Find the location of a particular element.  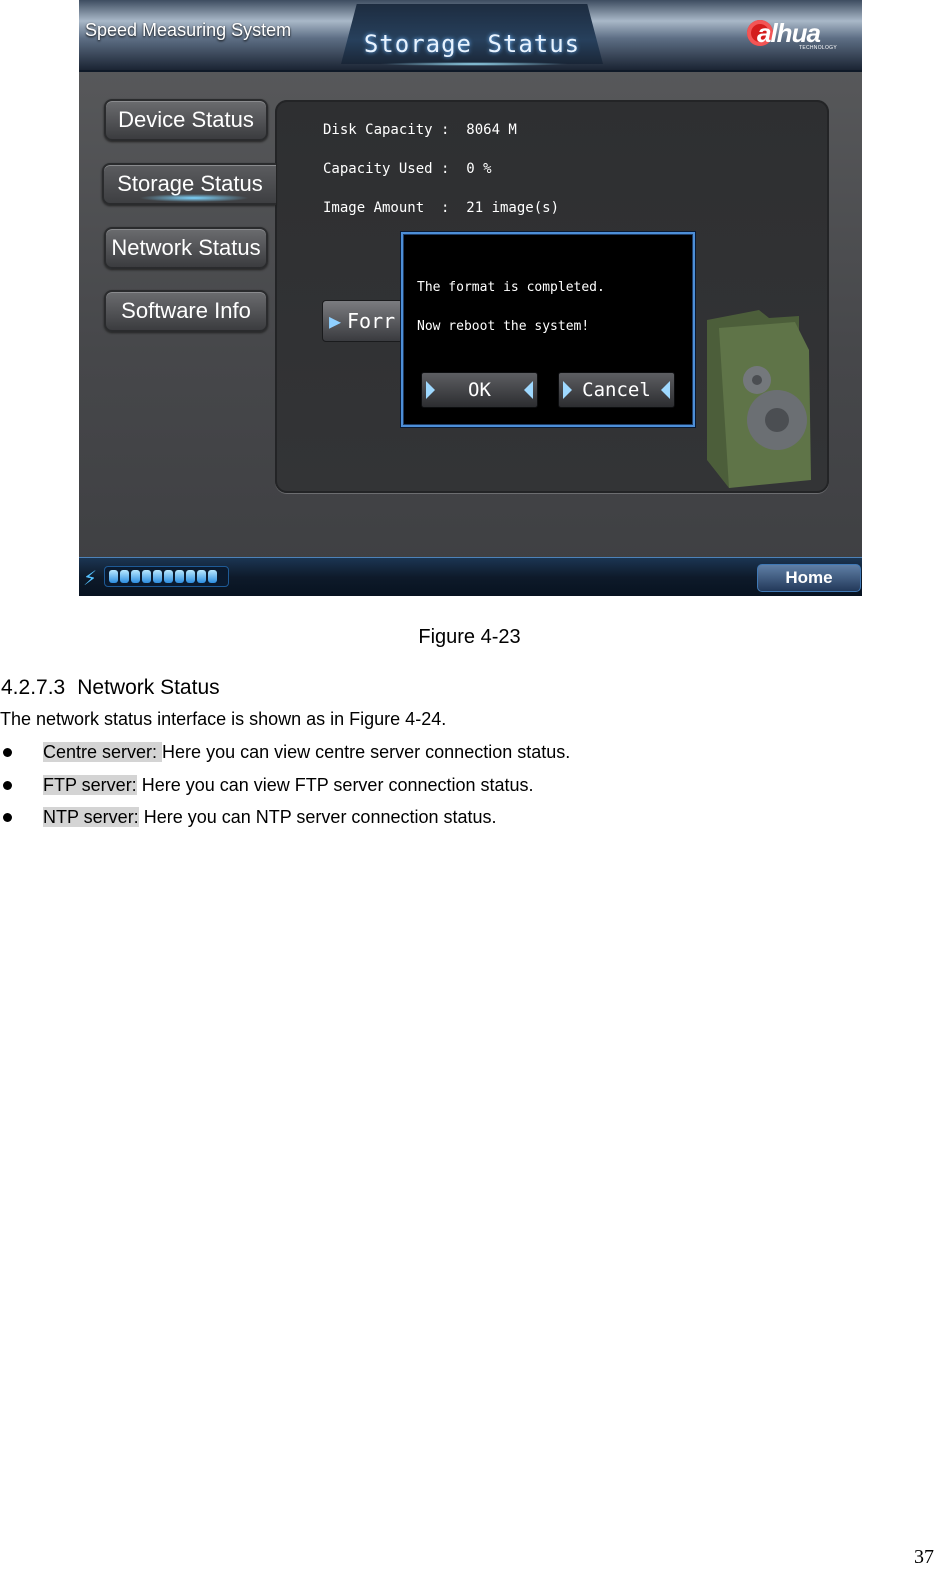

home-button: Home is located at coordinates (809, 578).